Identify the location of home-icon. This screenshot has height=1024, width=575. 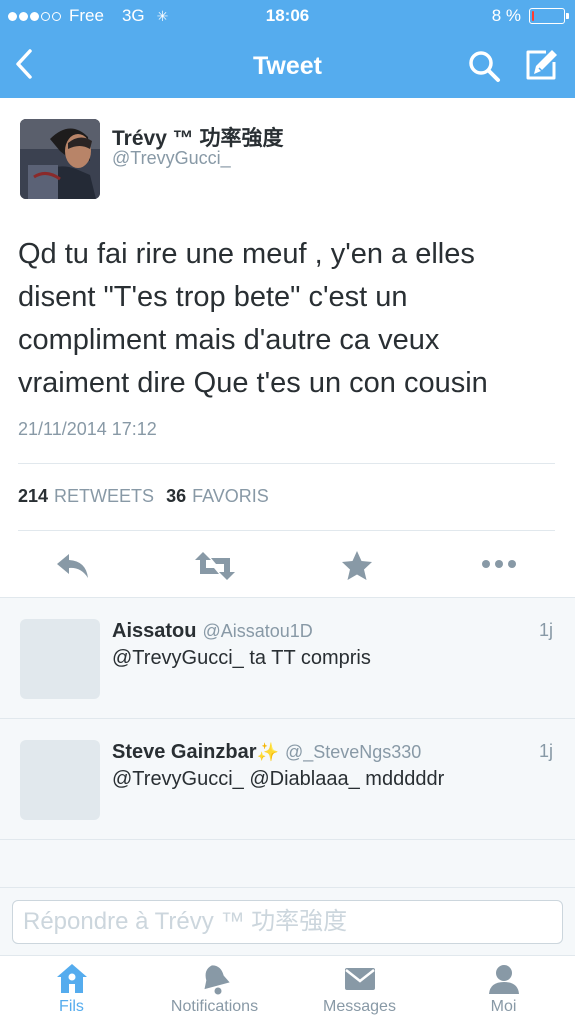
(71, 978).